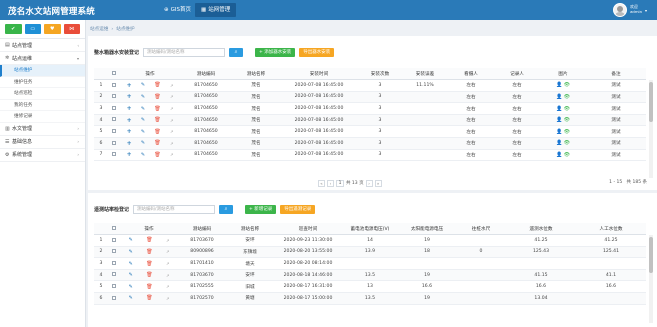 This screenshot has height=327, width=657. I want to click on avatar, so click(620, 10).